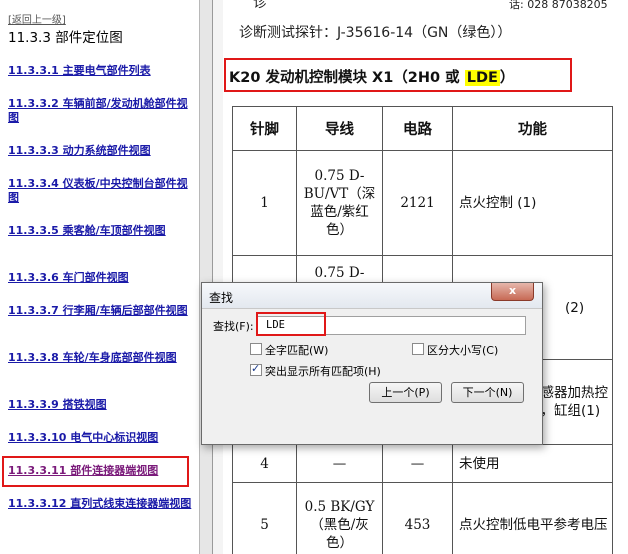 The image size is (628, 554). What do you see at coordinates (100, 111) in the screenshot?
I see `toc-item-front-engine-compartment-view: 11.3.3.2 车辆前部/发动机舱部件视图` at bounding box center [100, 111].